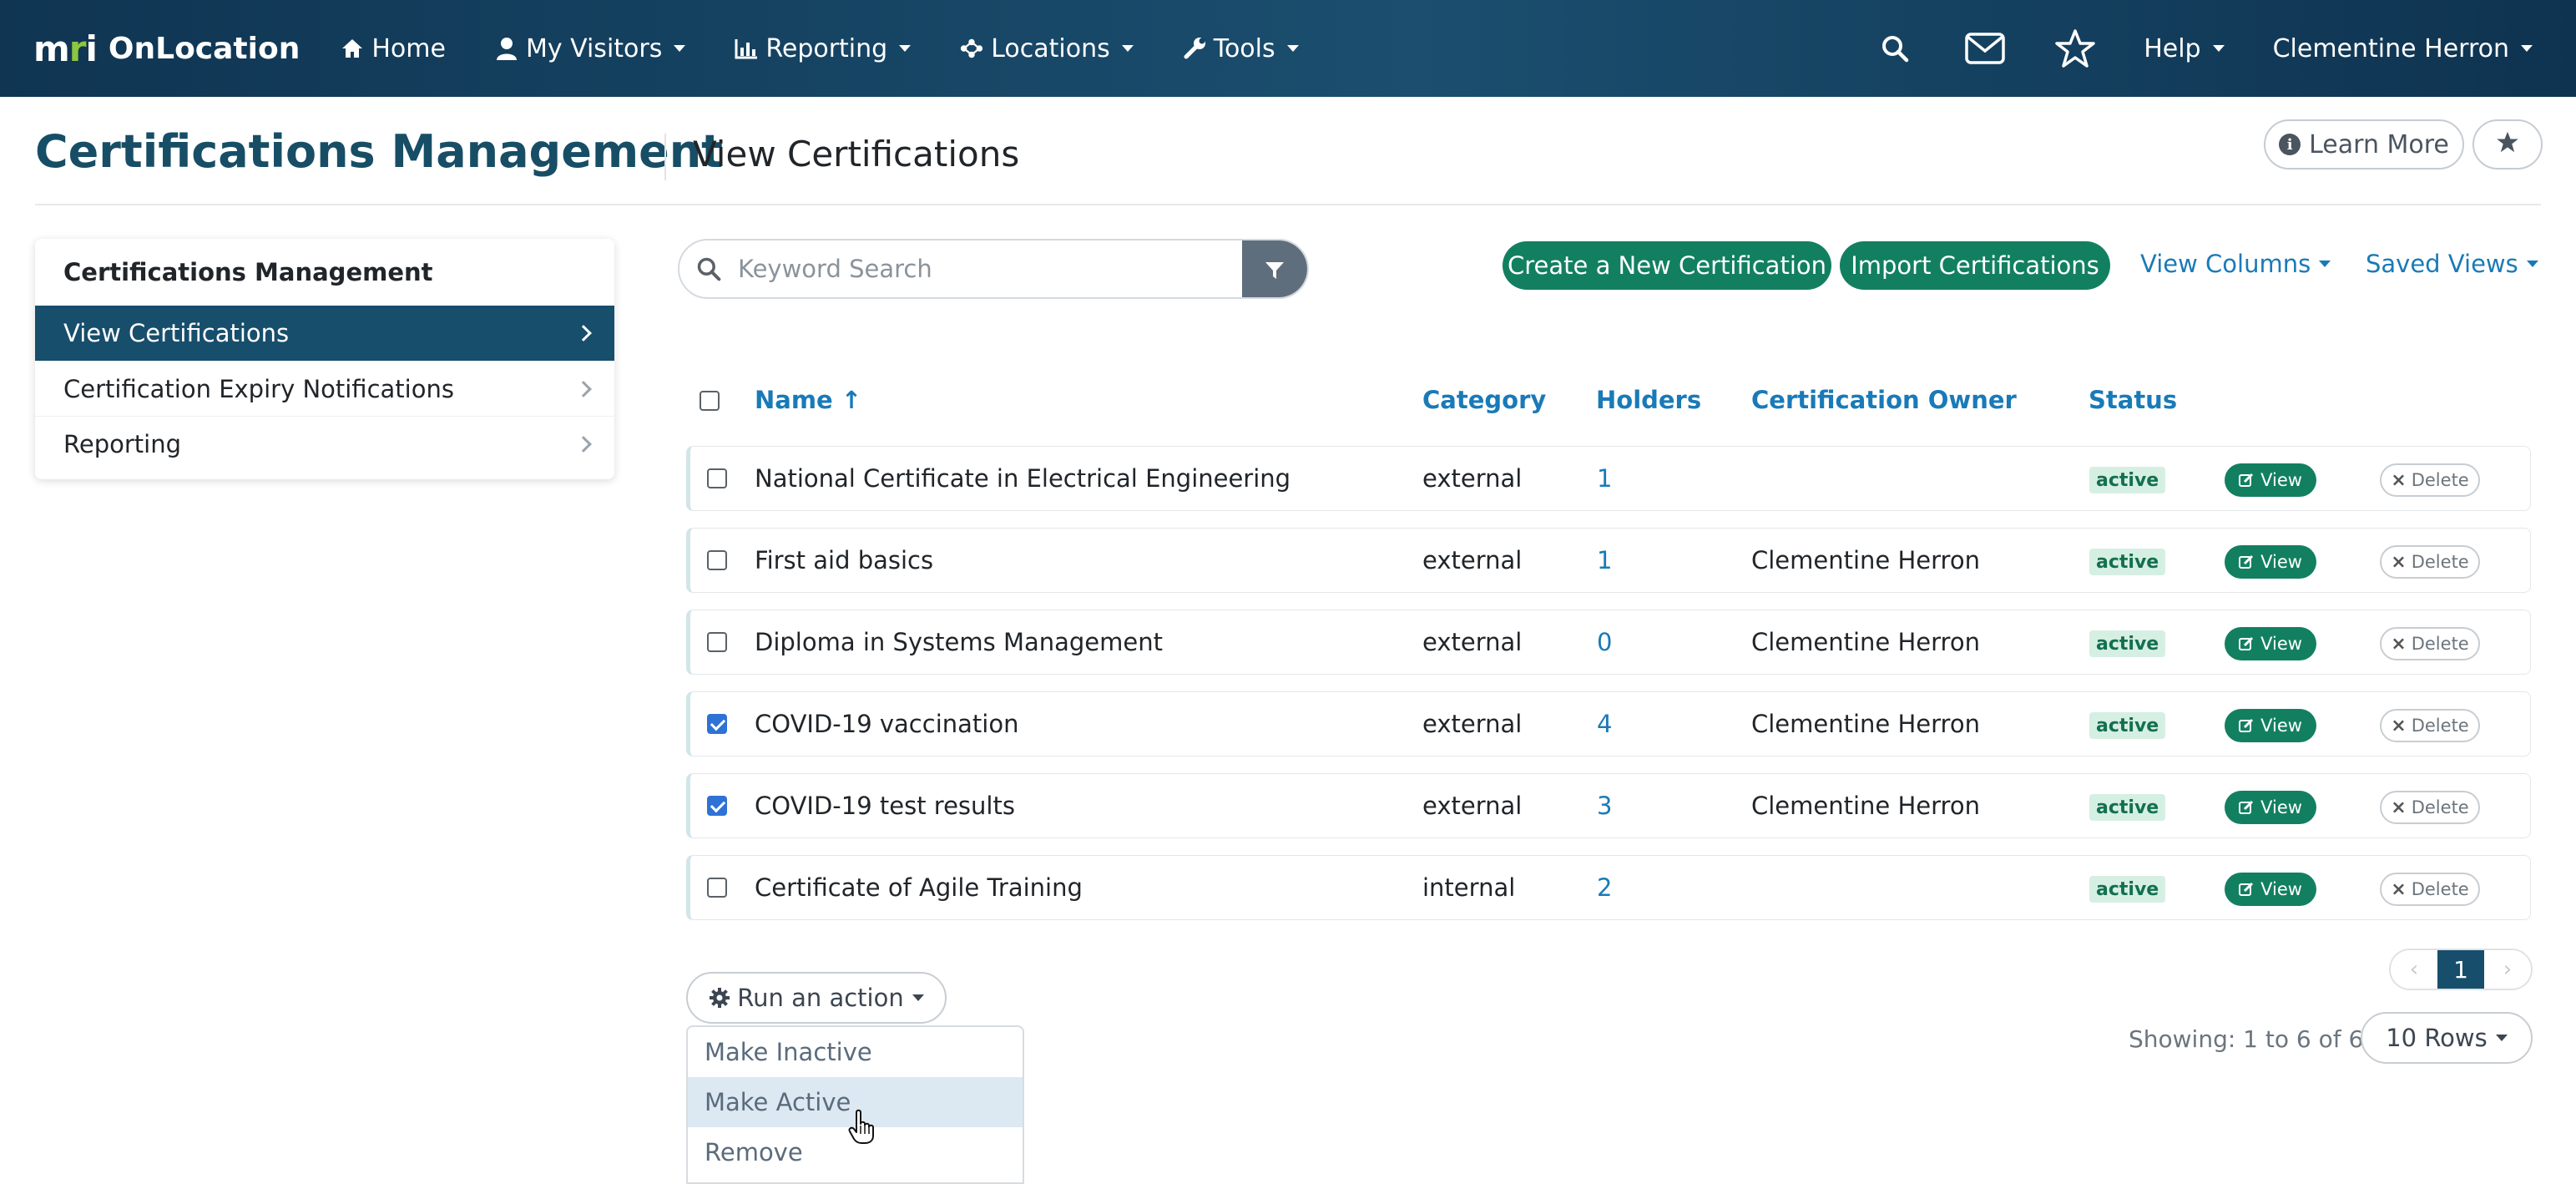  I want to click on chevron-right-icon, so click(583, 444).